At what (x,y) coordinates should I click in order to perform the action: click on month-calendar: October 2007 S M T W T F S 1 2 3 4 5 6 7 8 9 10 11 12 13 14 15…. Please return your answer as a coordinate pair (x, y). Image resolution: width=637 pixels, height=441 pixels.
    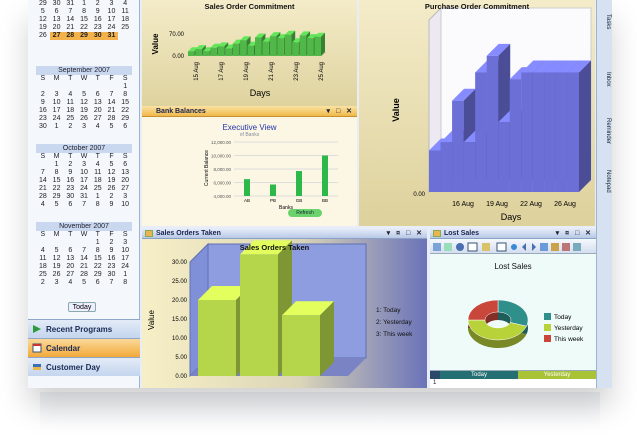
    Looking at the image, I should click on (84, 176).